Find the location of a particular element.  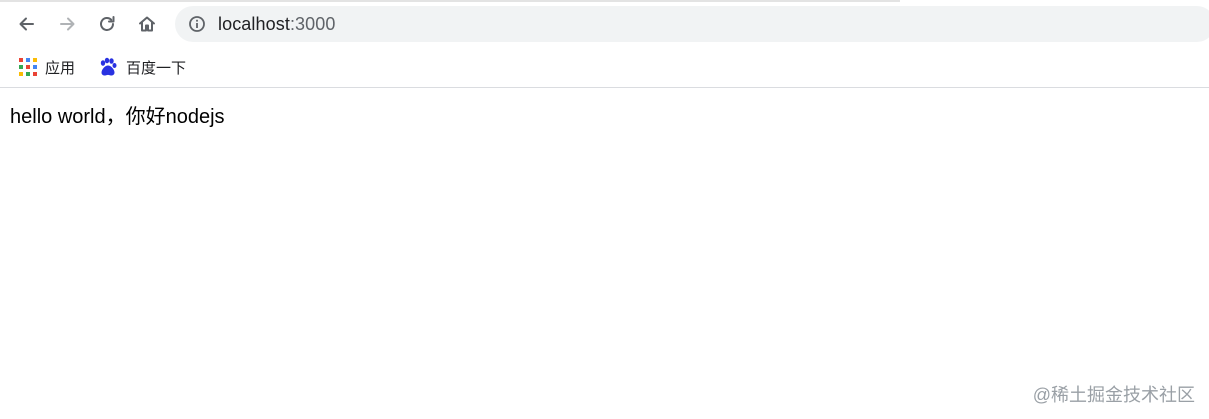

arrow-left-icon is located at coordinates (26, 24).